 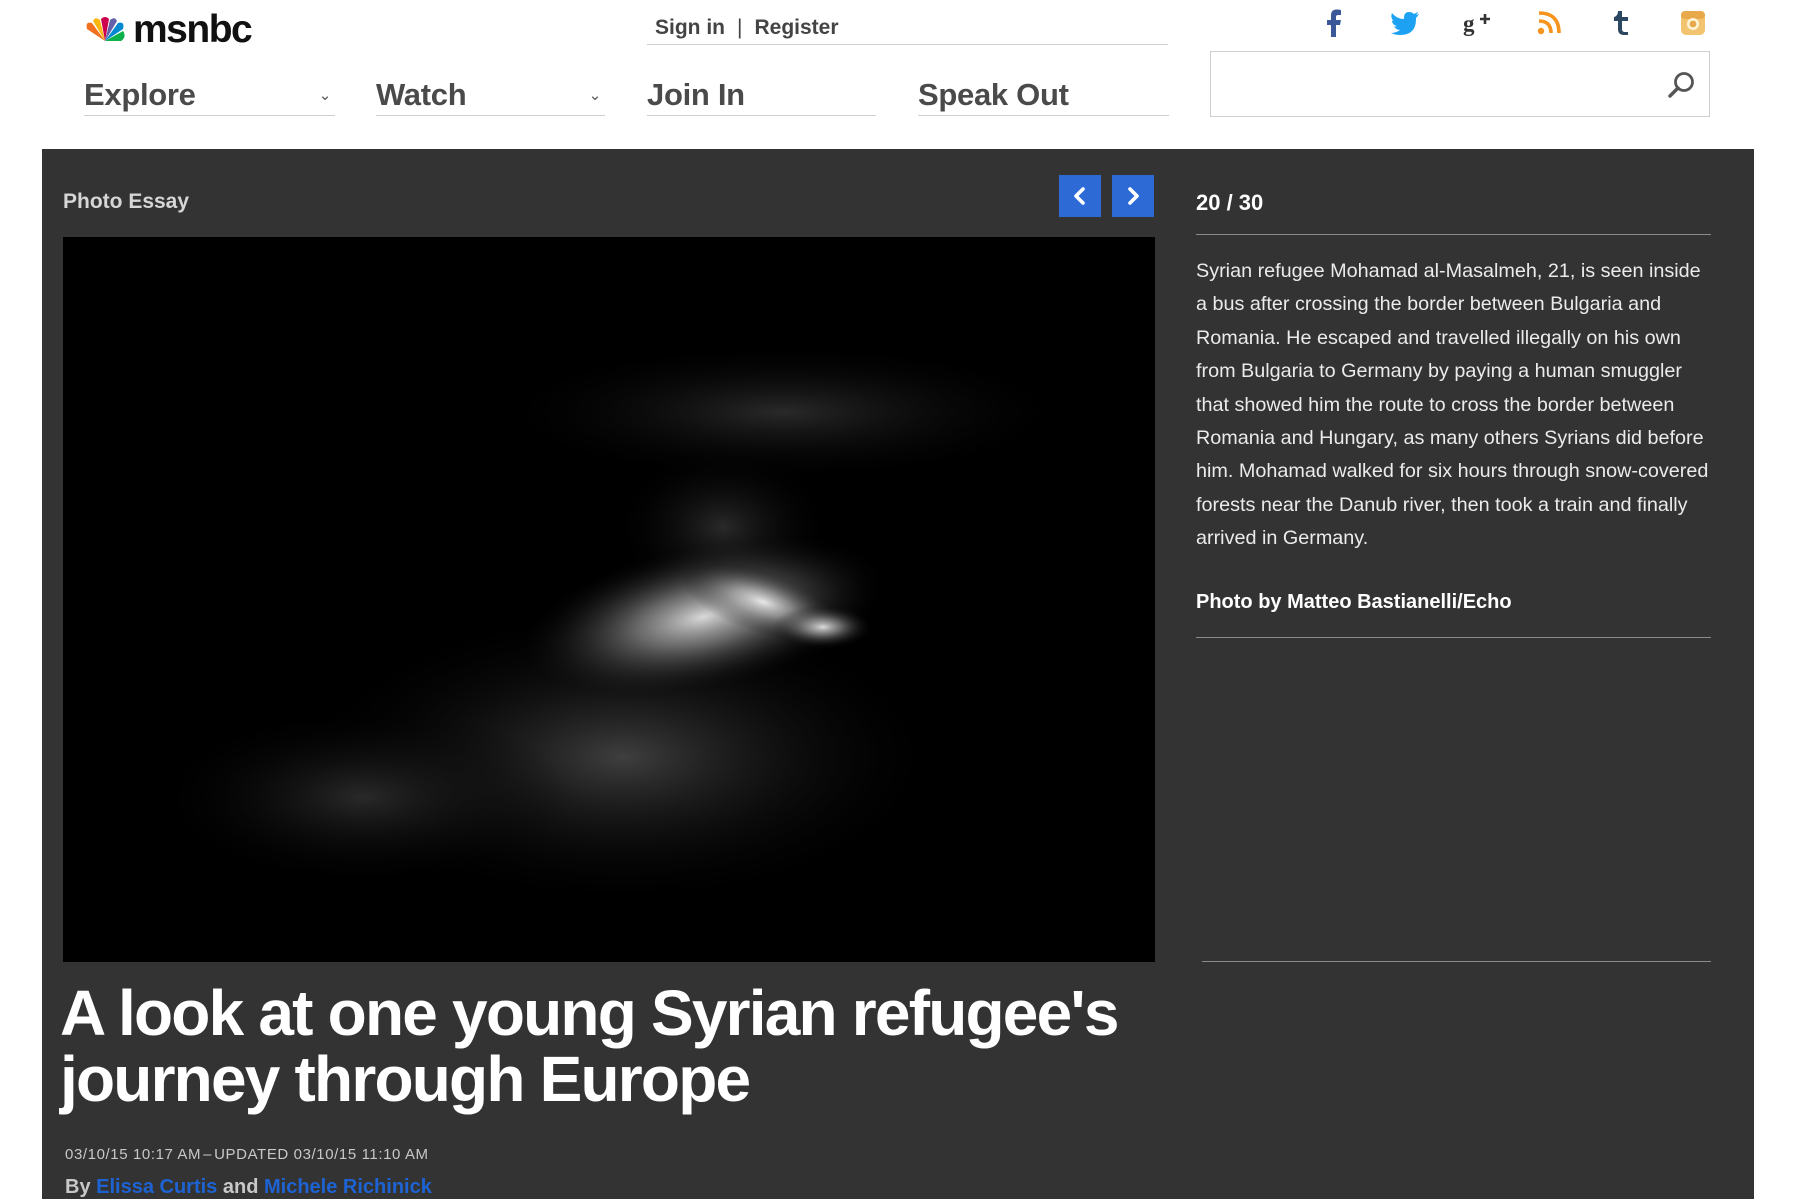 I want to click on chevron-right-icon, so click(x=1133, y=196).